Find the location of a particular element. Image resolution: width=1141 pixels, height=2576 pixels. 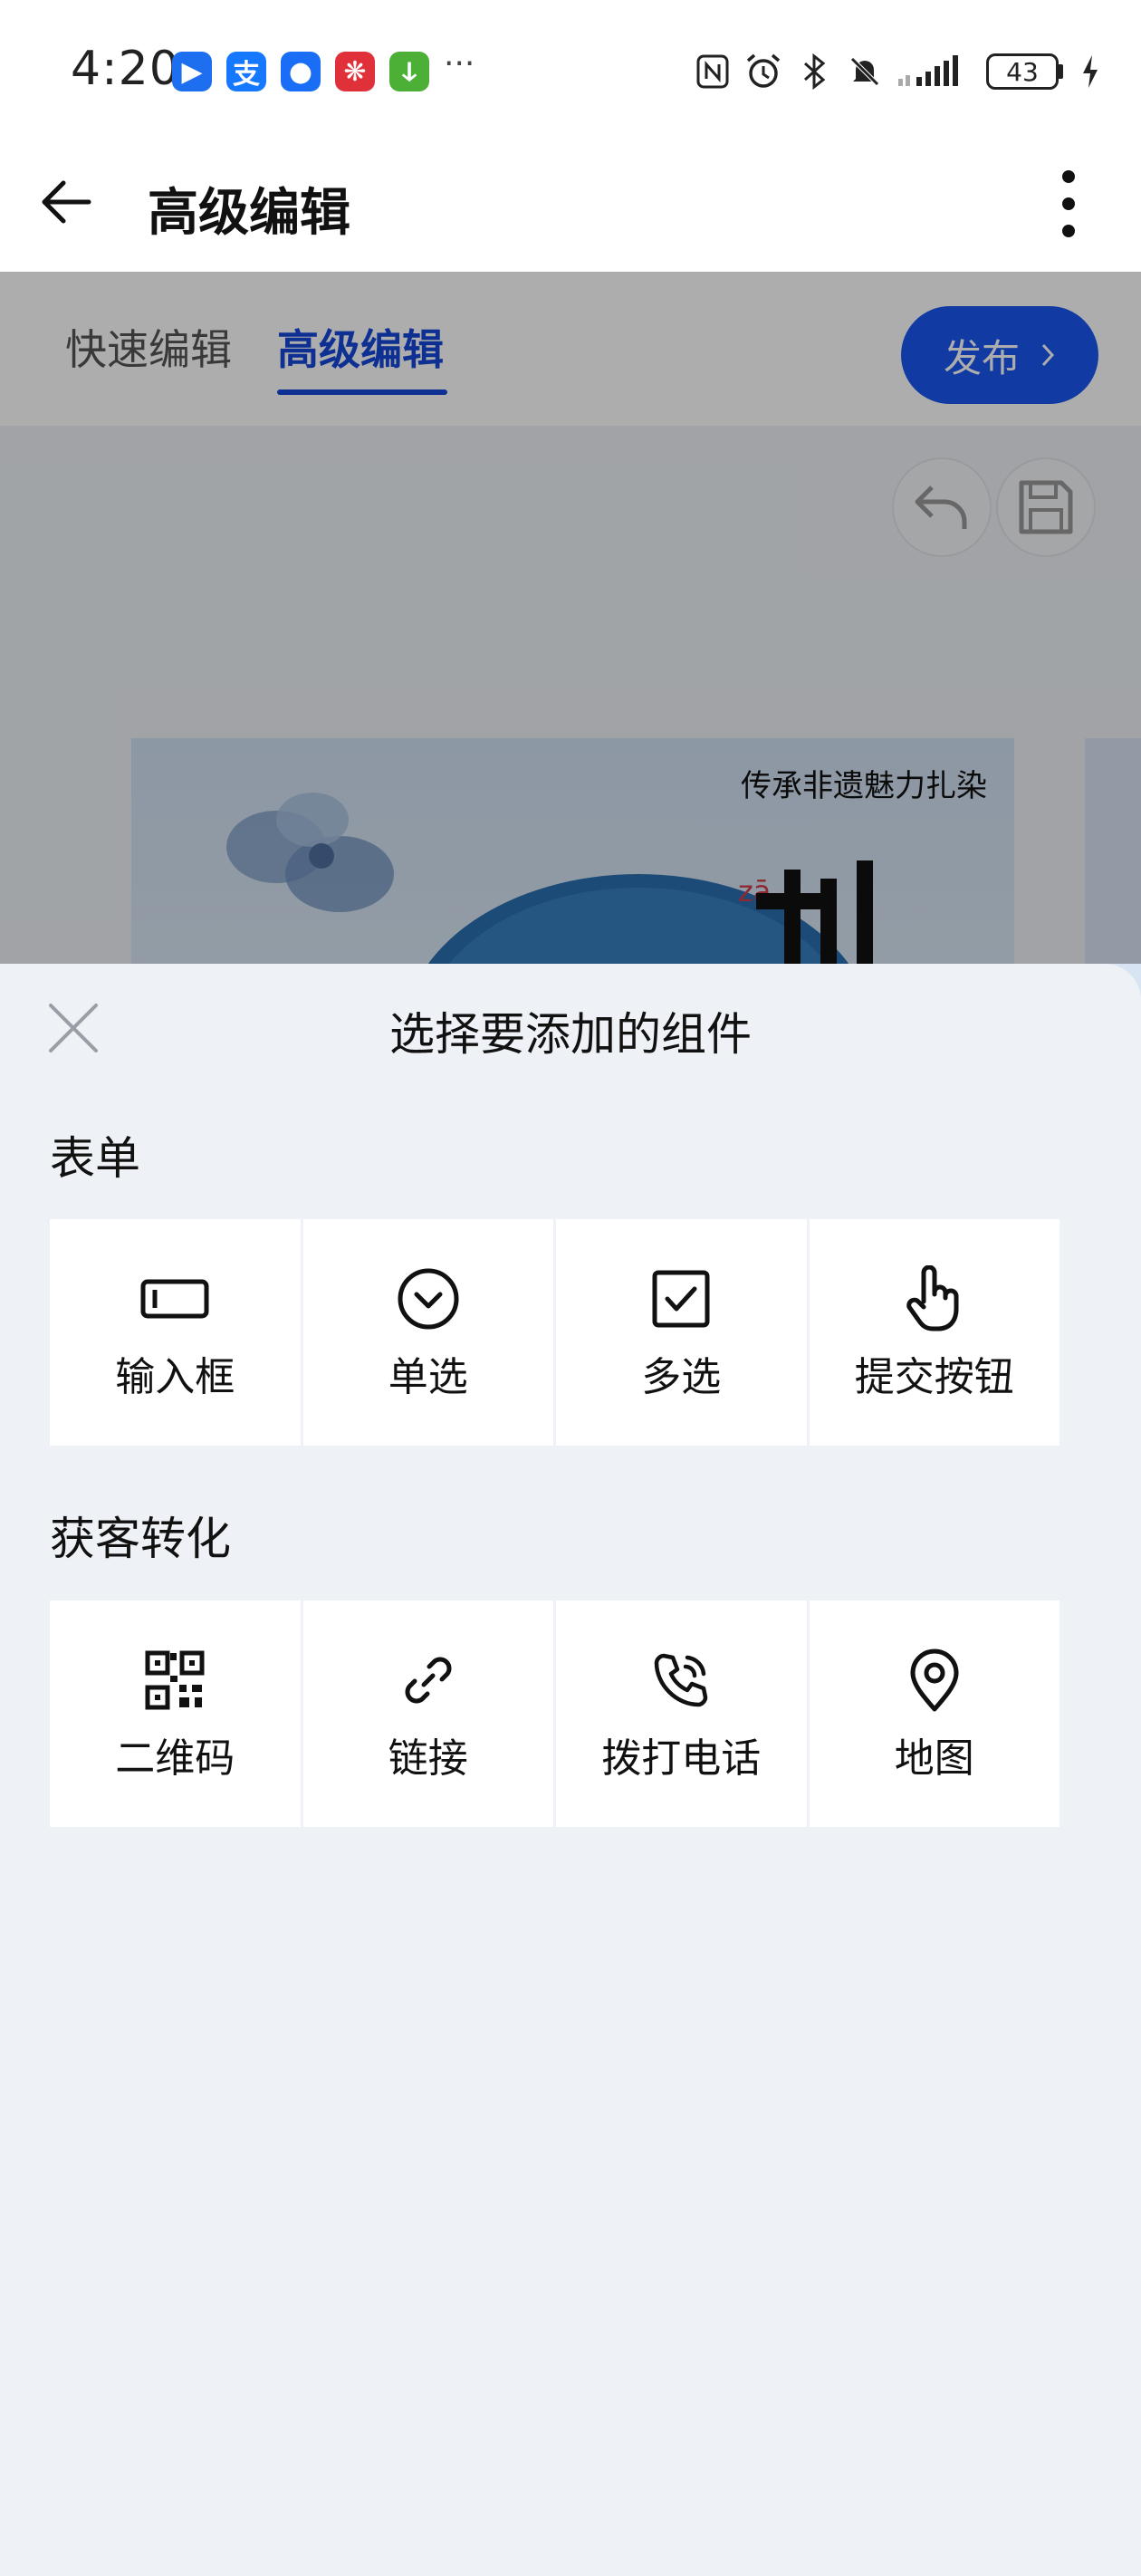

component-label: 链接 is located at coordinates (428, 1758).